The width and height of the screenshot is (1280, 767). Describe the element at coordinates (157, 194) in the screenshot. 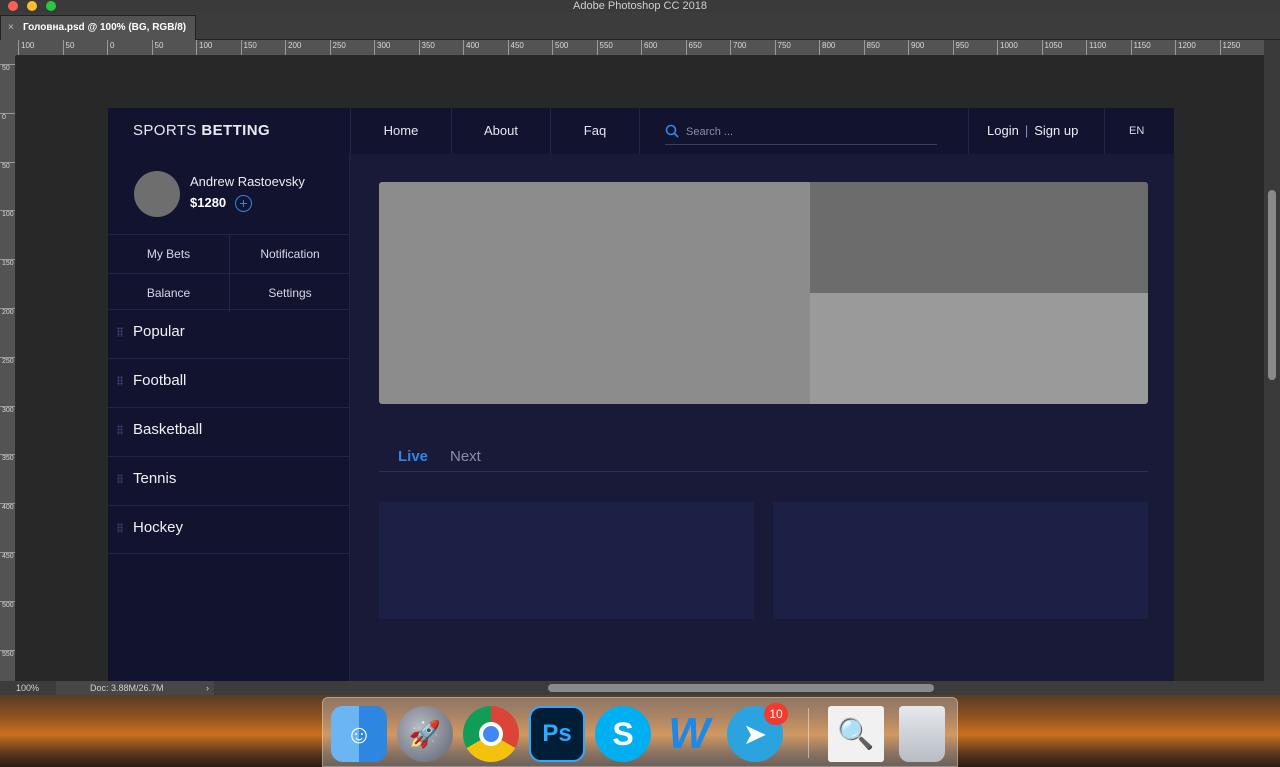

I see `avatar` at that location.